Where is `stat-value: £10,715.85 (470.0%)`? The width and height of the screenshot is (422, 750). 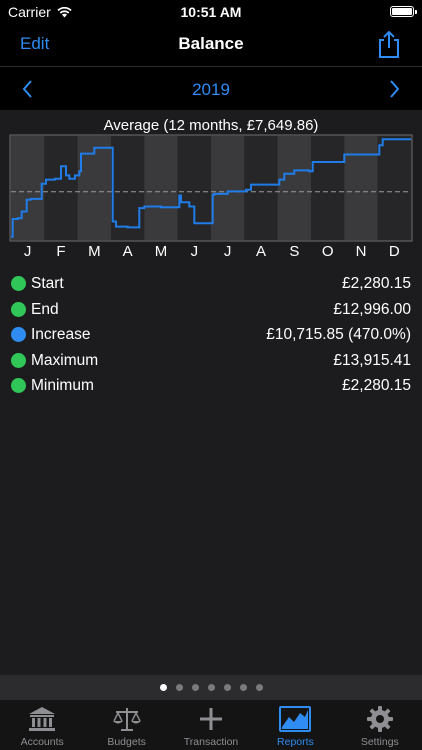
stat-value: £10,715.85 (470.0%) is located at coordinates (338, 334).